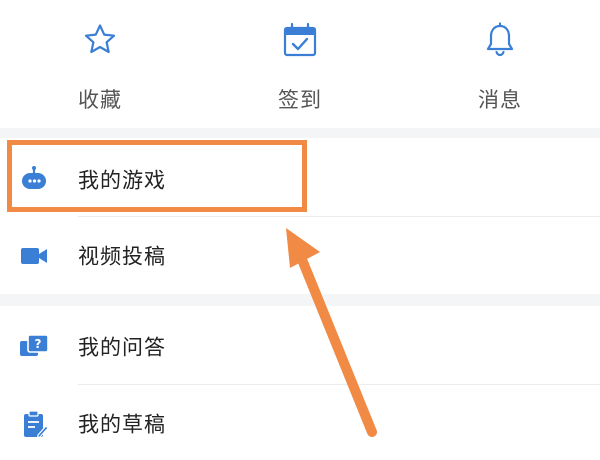 The width and height of the screenshot is (600, 460). I want to click on draft-clipboard-icon, so click(34, 424).